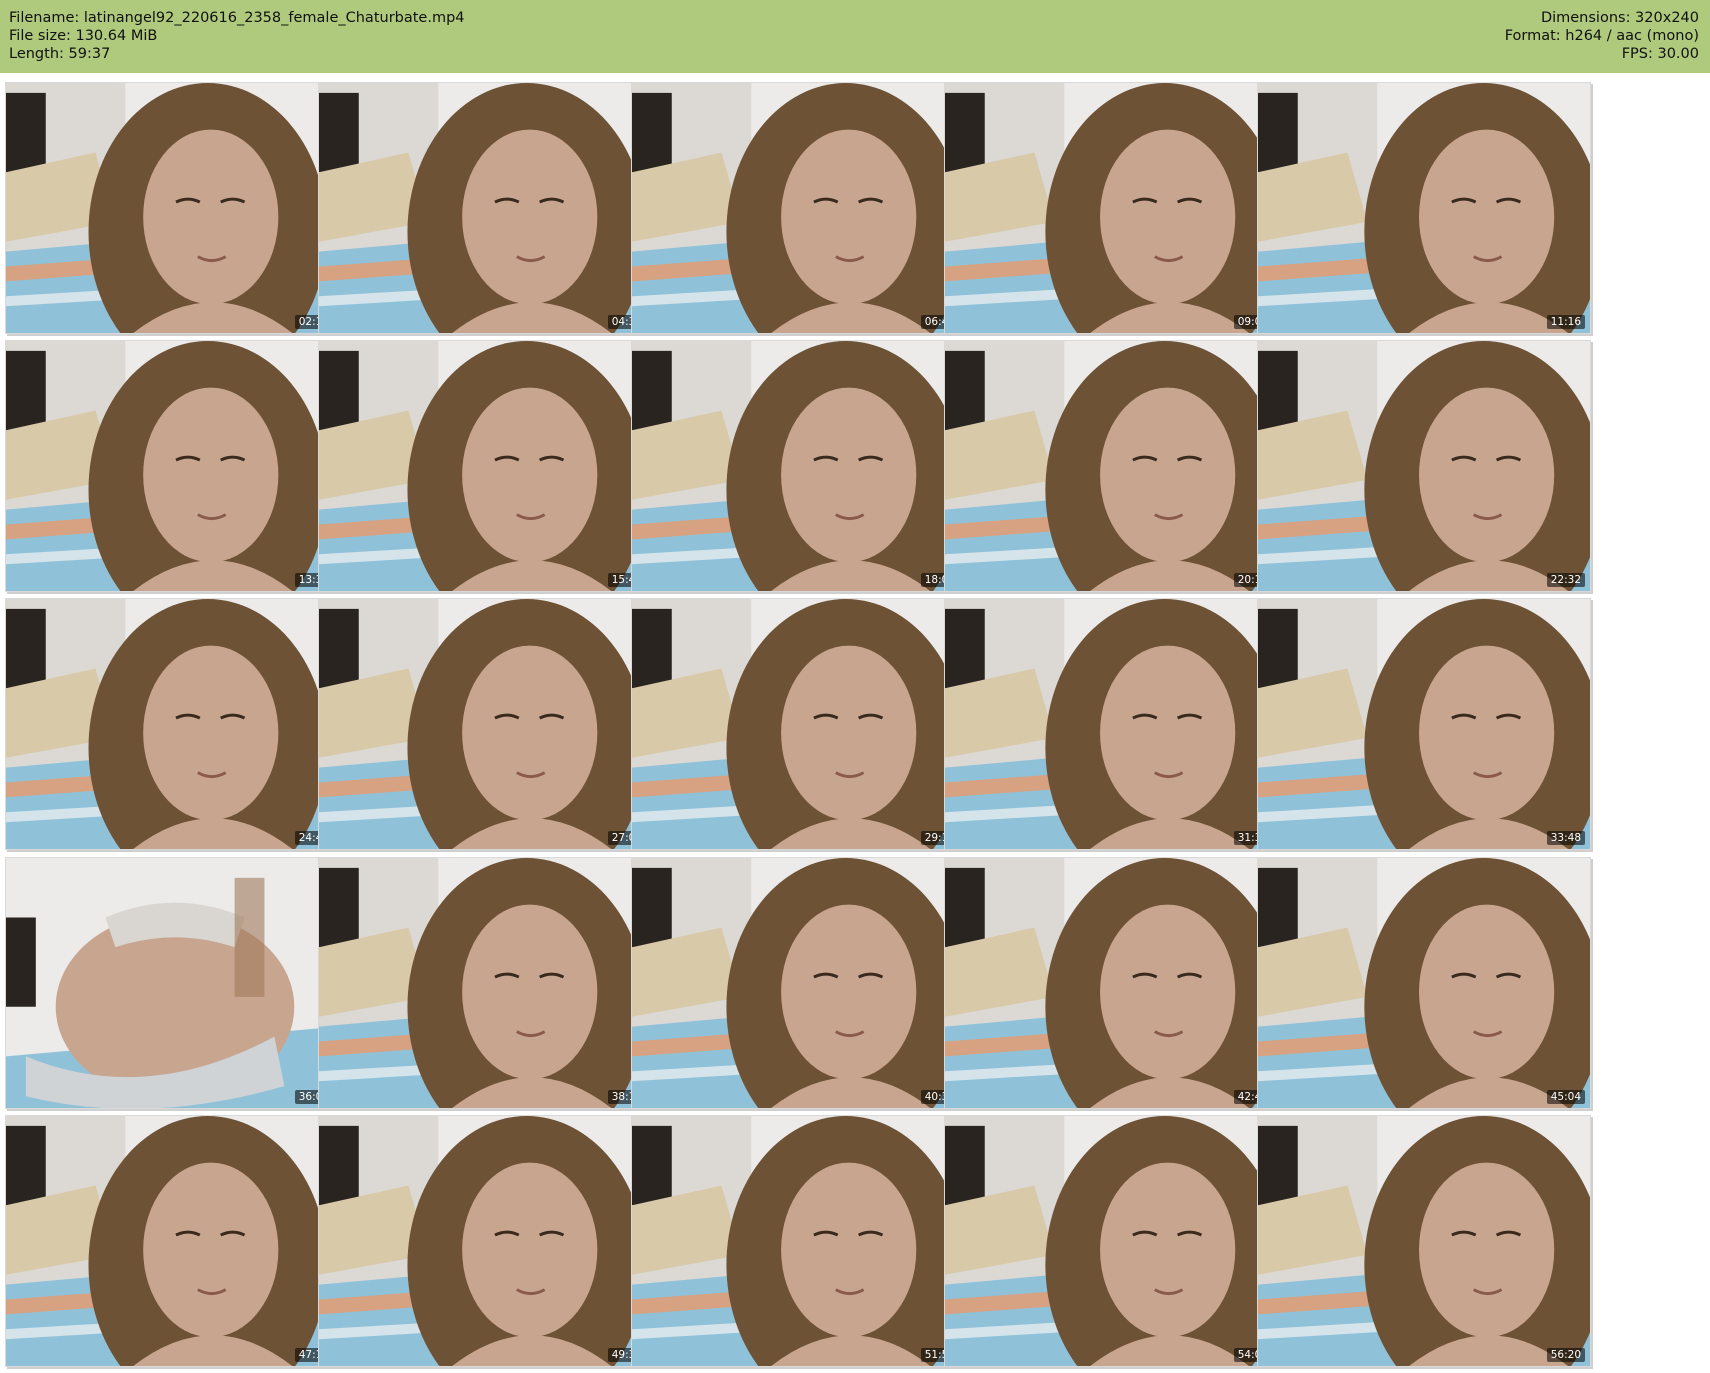 Image resolution: width=1710 pixels, height=1373 pixels. Describe the element at coordinates (1565, 1355) in the screenshot. I see `timestamp-label: 56:20` at that location.